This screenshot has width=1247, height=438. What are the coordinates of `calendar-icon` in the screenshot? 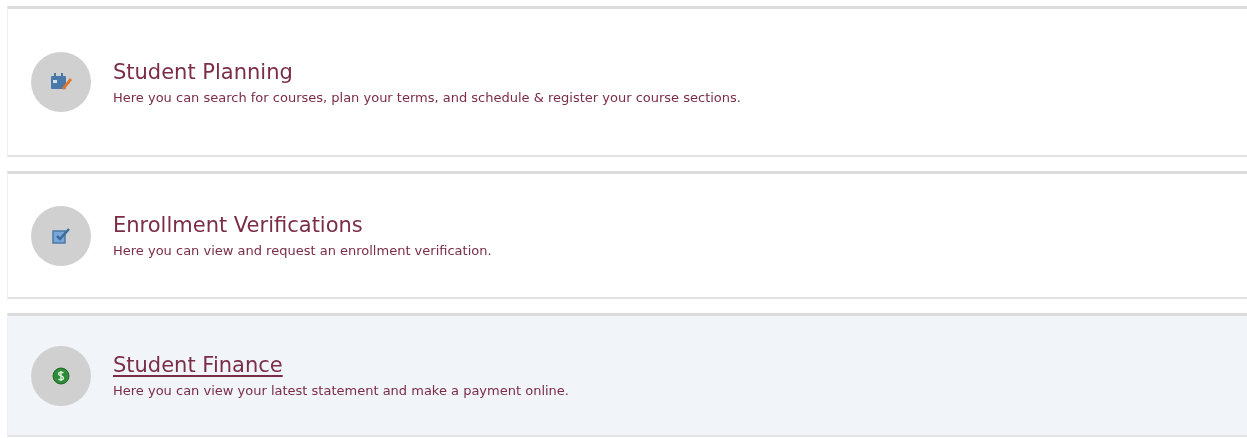 It's located at (61, 82).